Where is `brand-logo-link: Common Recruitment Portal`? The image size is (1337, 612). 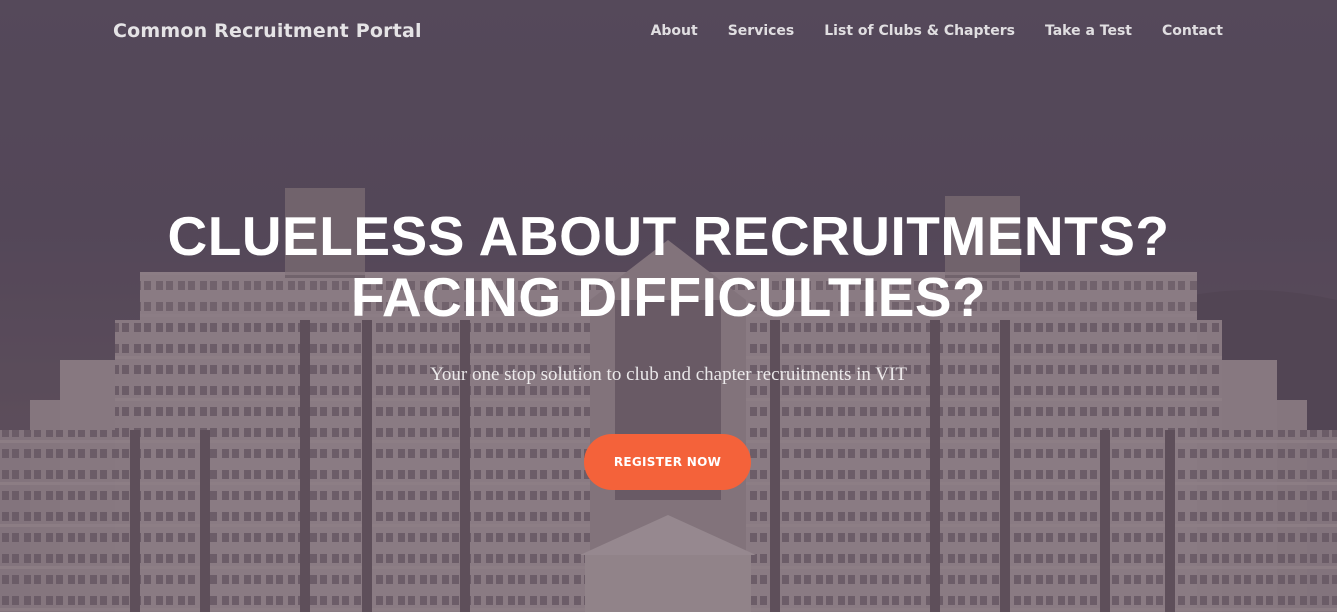
brand-logo-link: Common Recruitment Portal is located at coordinates (267, 31).